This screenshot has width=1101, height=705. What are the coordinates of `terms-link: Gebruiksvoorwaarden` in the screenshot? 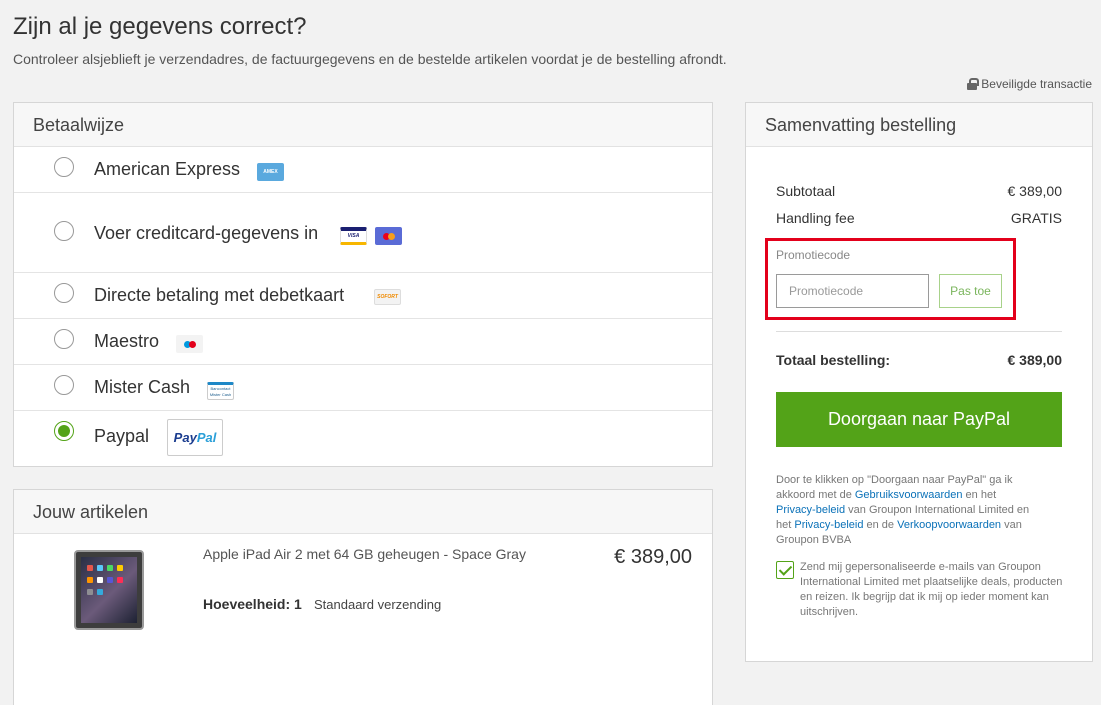 It's located at (909, 495).